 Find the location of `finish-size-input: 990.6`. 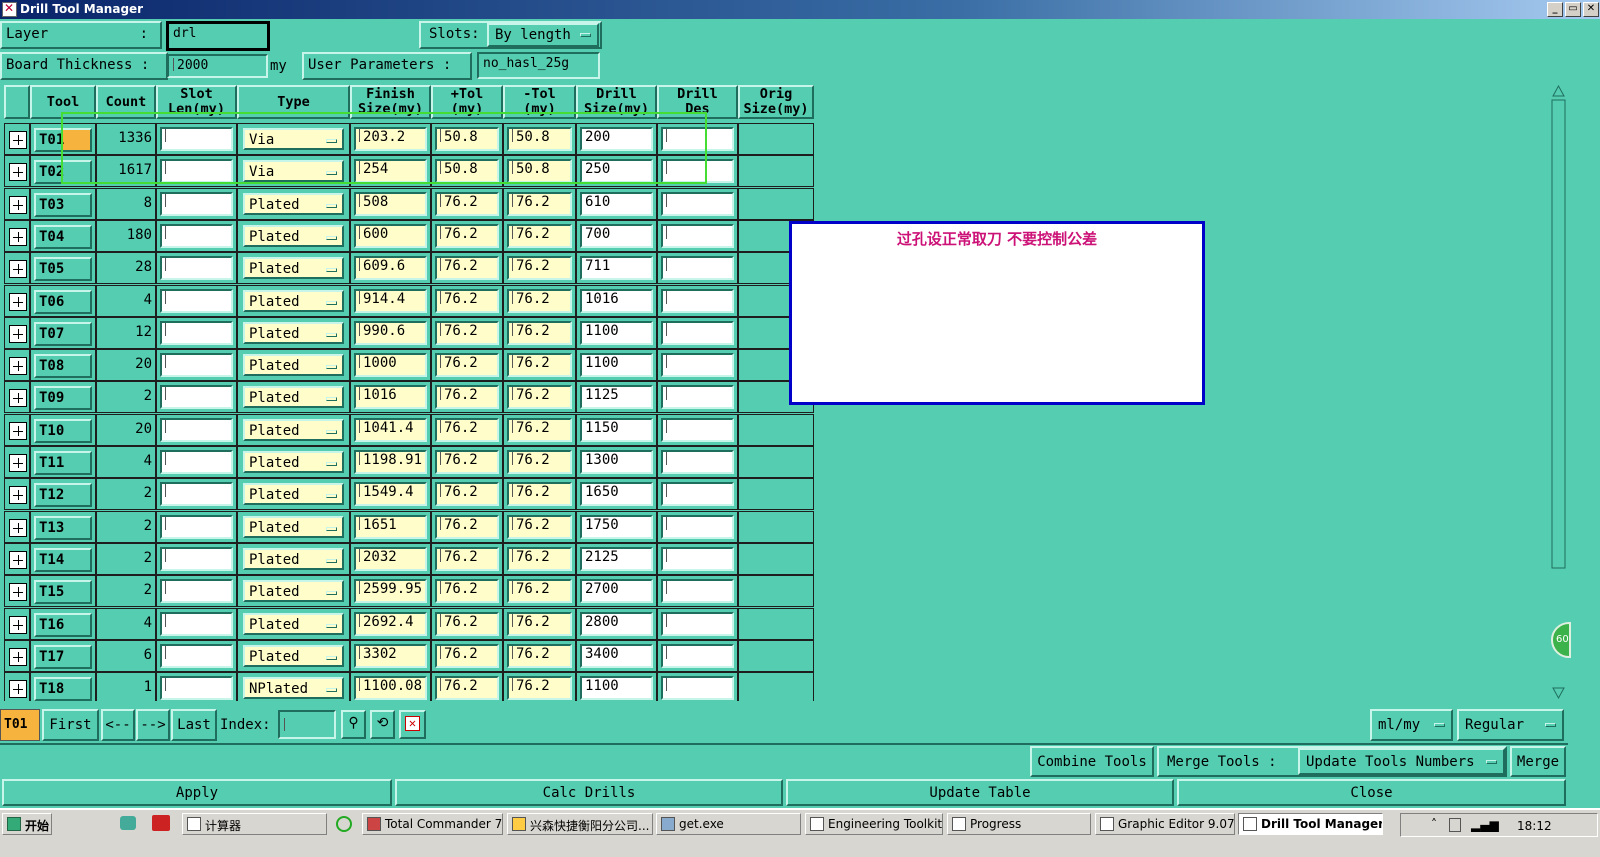

finish-size-input: 990.6 is located at coordinates (390, 332).